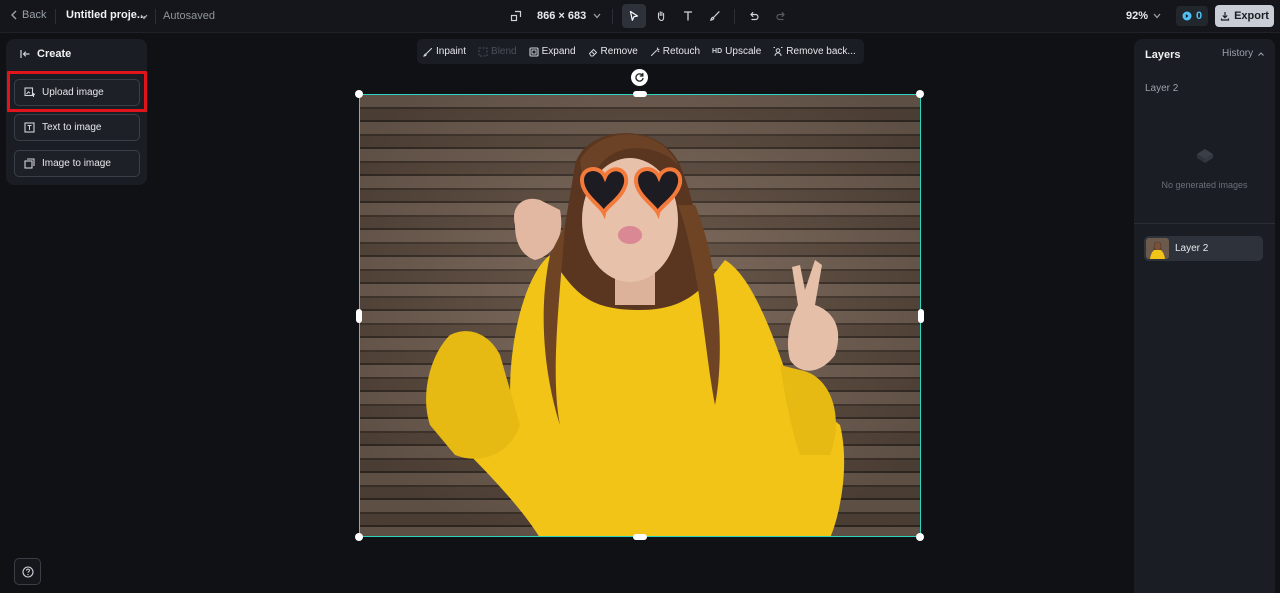  I want to click on inpaint-button: Inpaint, so click(444, 51).